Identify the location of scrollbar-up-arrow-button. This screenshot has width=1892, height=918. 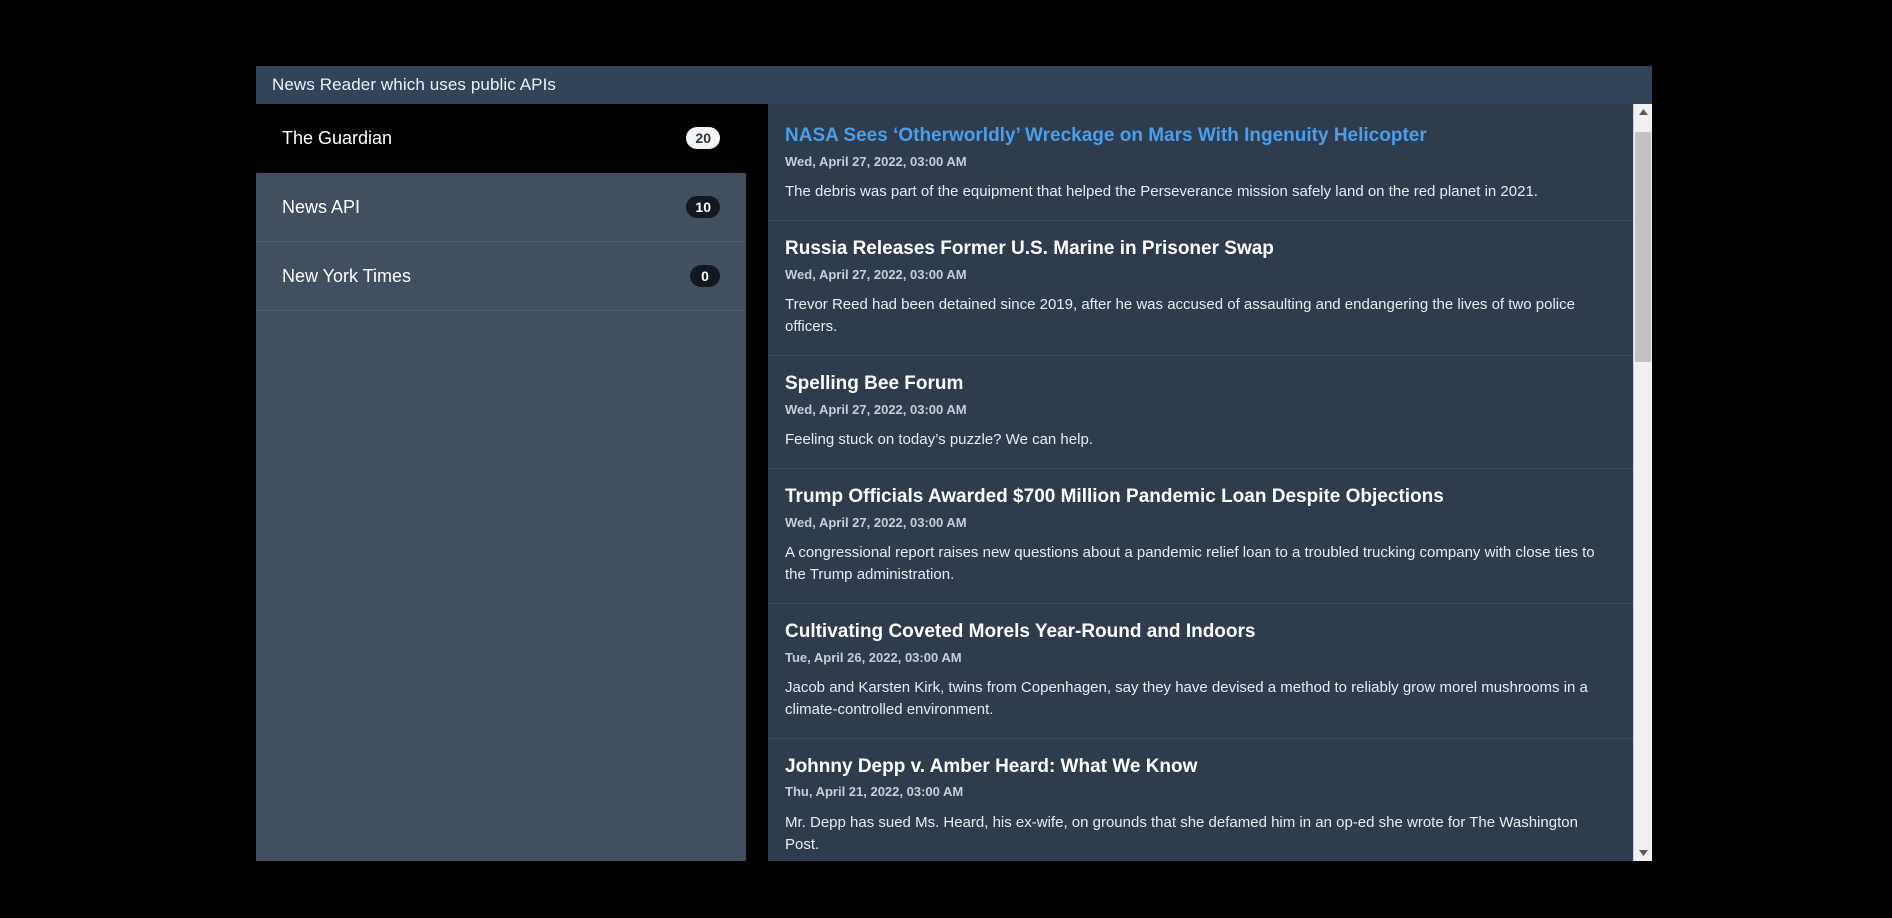
(1643, 112).